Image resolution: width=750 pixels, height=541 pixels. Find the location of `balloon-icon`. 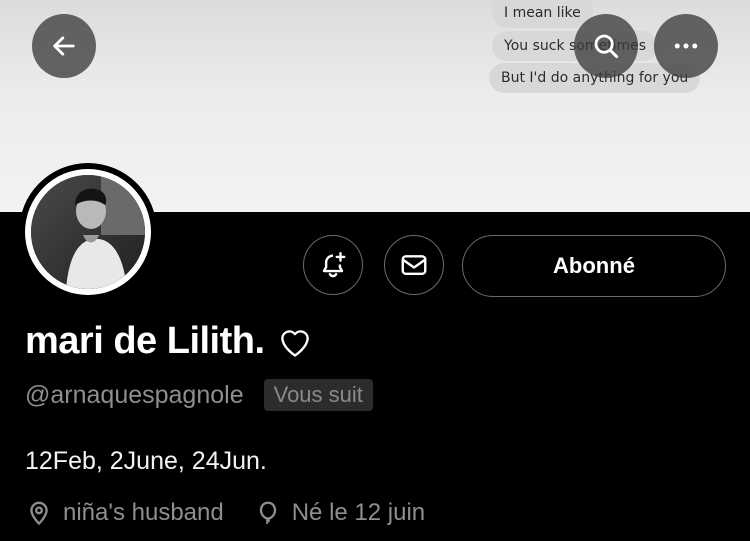

balloon-icon is located at coordinates (267, 513).